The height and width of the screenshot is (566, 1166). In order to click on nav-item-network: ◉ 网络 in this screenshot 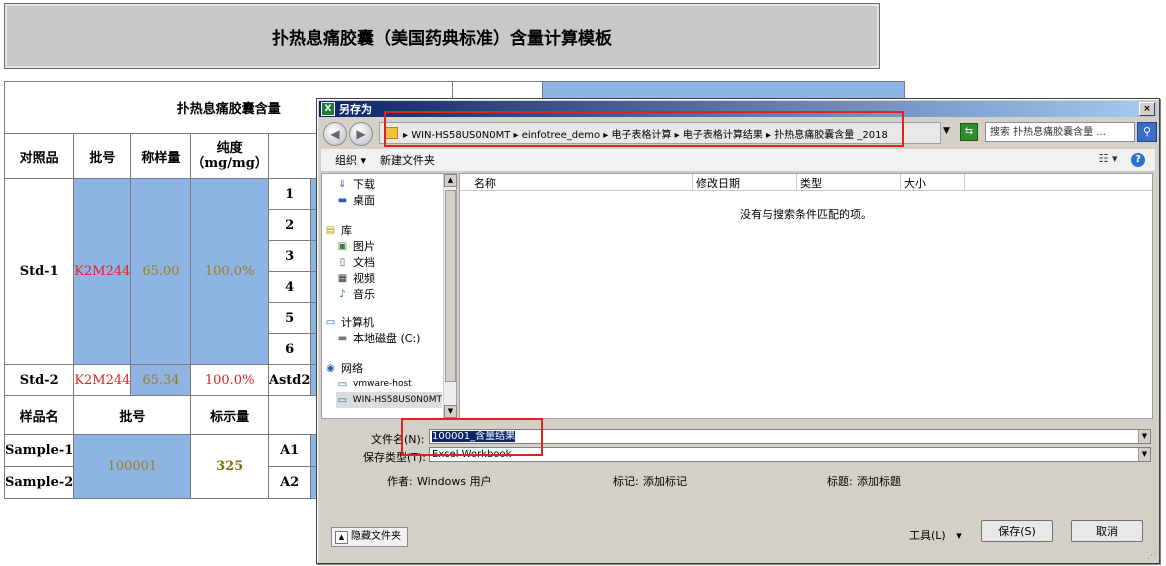, I will do `click(343, 368)`.